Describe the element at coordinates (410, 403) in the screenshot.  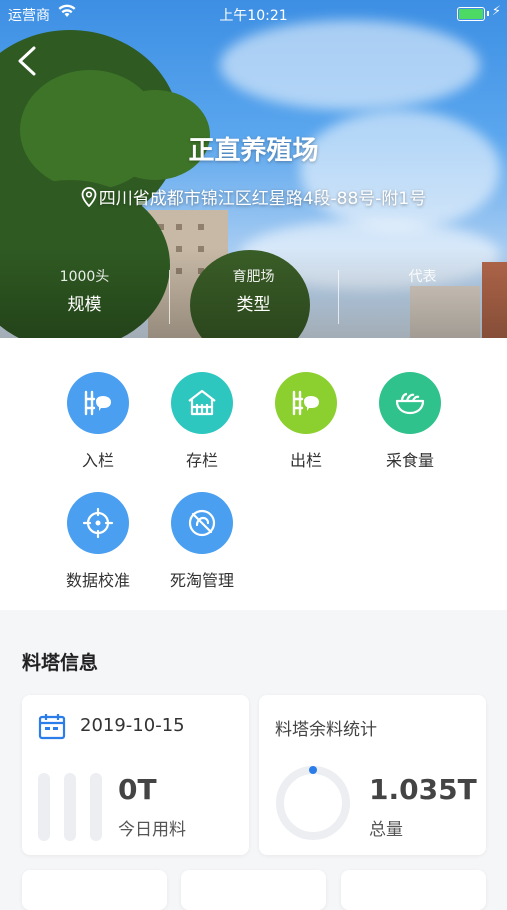
I see `food-bowl-icon` at that location.